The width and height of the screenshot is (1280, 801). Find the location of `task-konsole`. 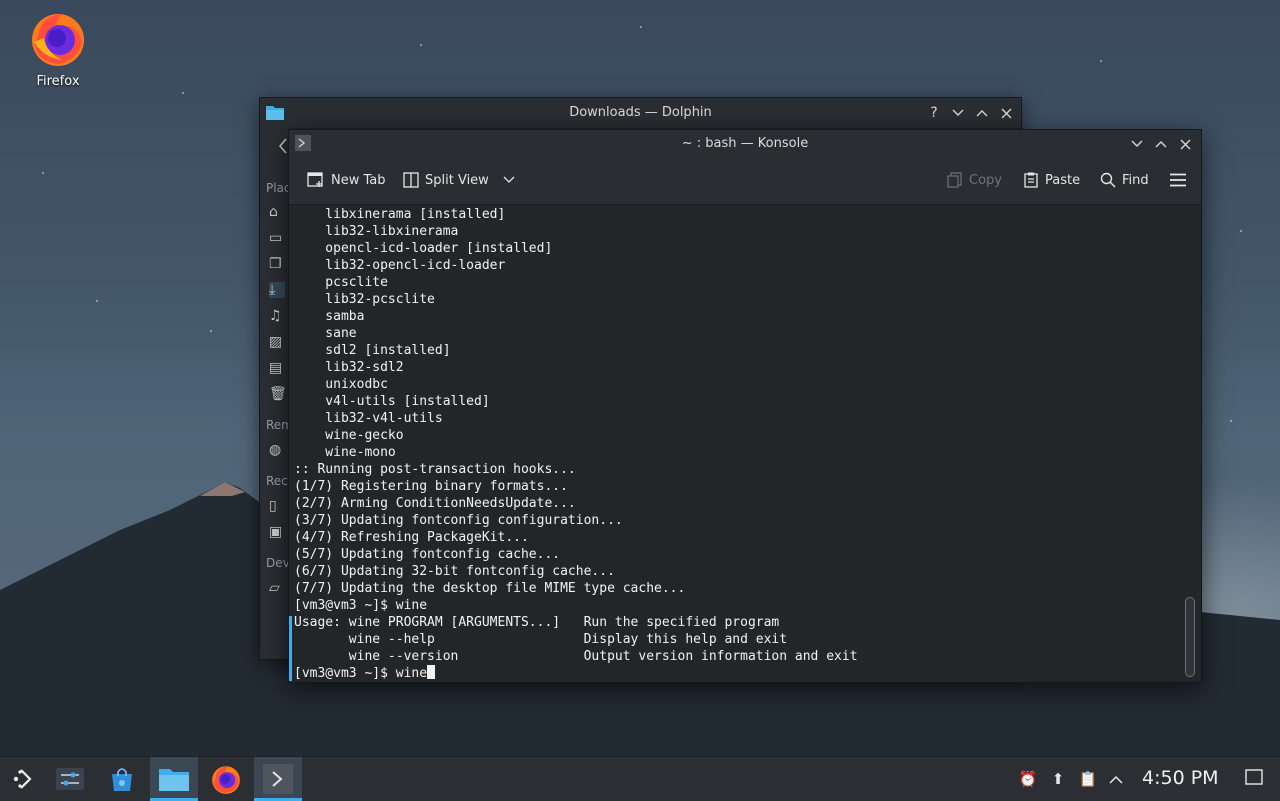

task-konsole is located at coordinates (278, 779).